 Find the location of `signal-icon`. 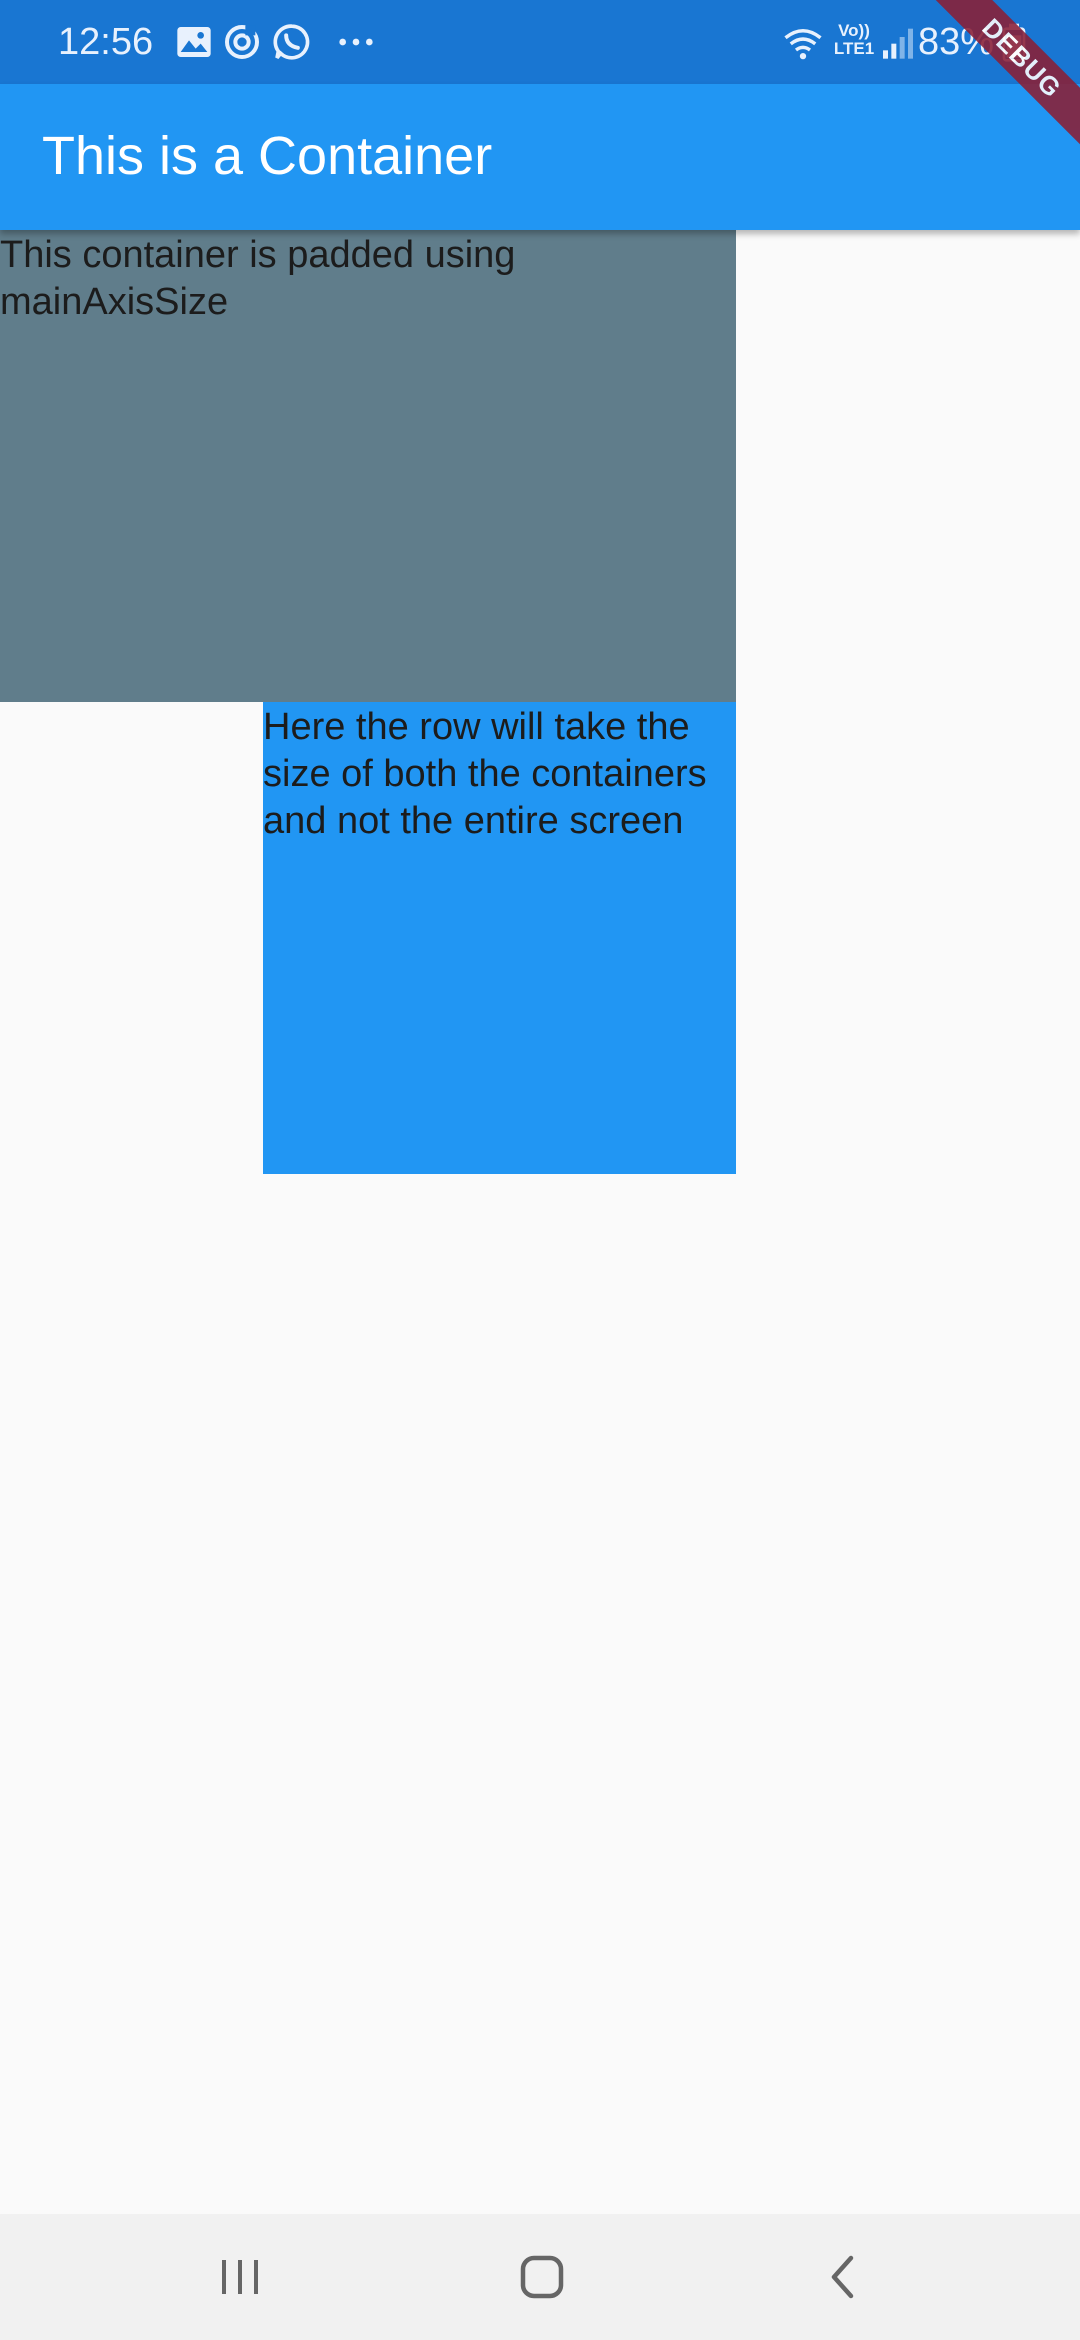

signal-icon is located at coordinates (898, 43).